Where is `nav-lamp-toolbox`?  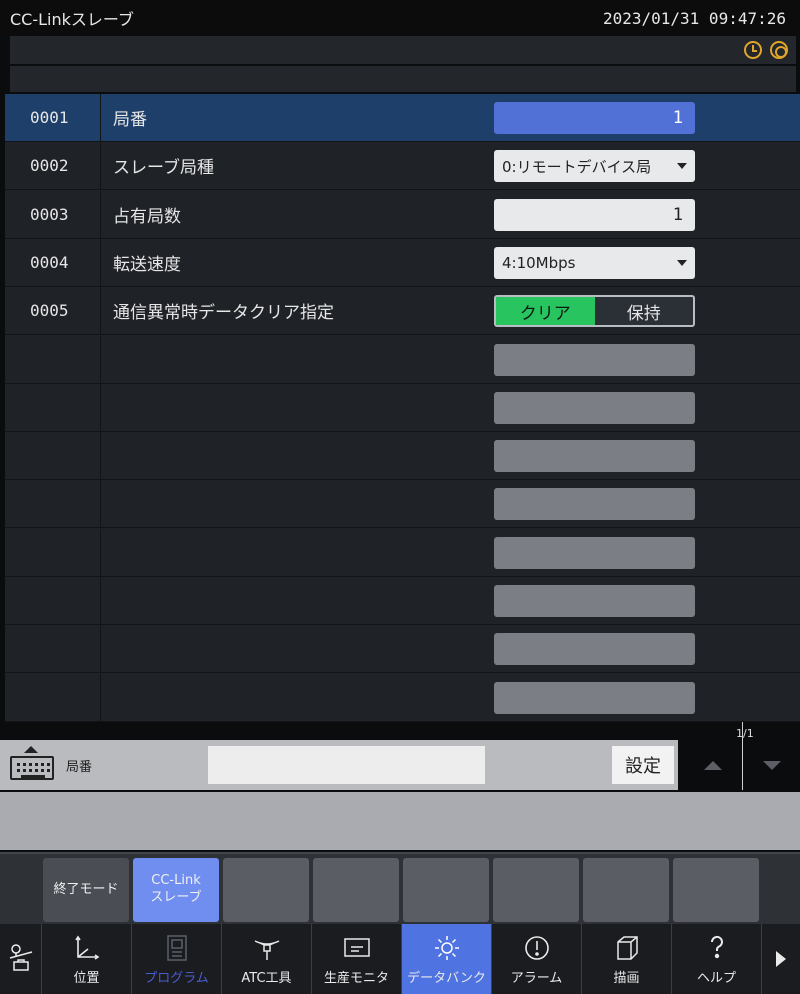
nav-lamp-toolbox is located at coordinates (21, 959).